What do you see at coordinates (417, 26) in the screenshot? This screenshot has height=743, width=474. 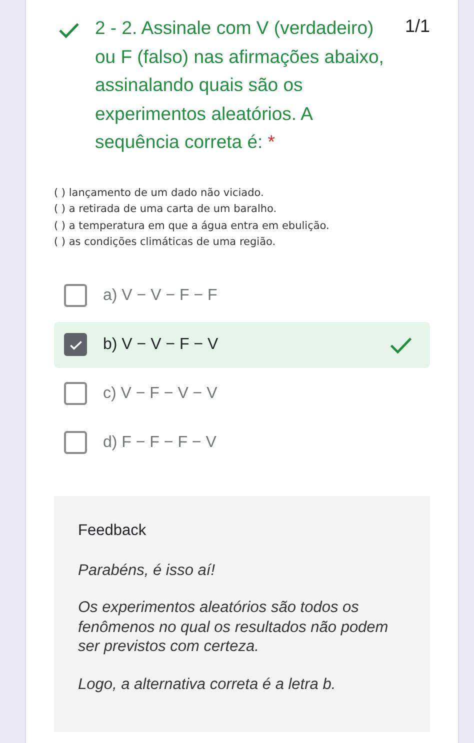 I see `score-label: 1/1` at bounding box center [417, 26].